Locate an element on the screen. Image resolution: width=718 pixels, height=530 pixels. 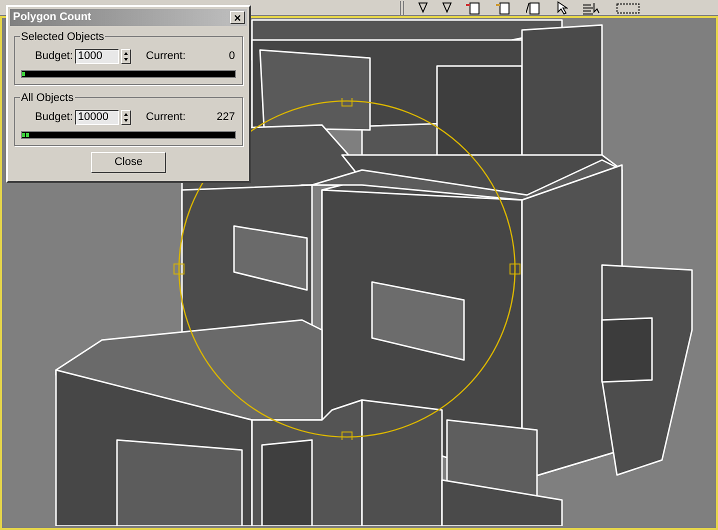
current-count: 0 is located at coordinates (231, 56).